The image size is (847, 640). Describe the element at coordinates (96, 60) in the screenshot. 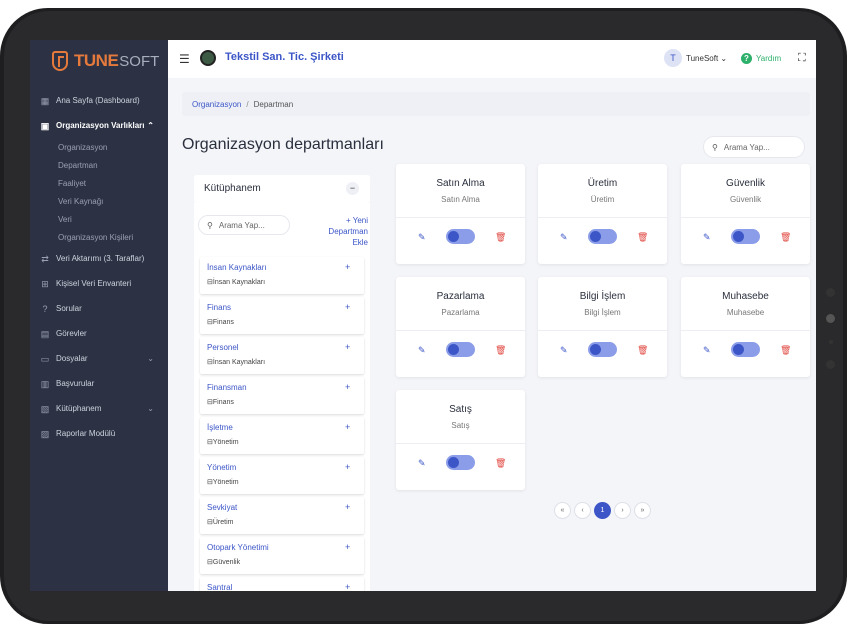

I see `brand-part-1: TUNE` at that location.